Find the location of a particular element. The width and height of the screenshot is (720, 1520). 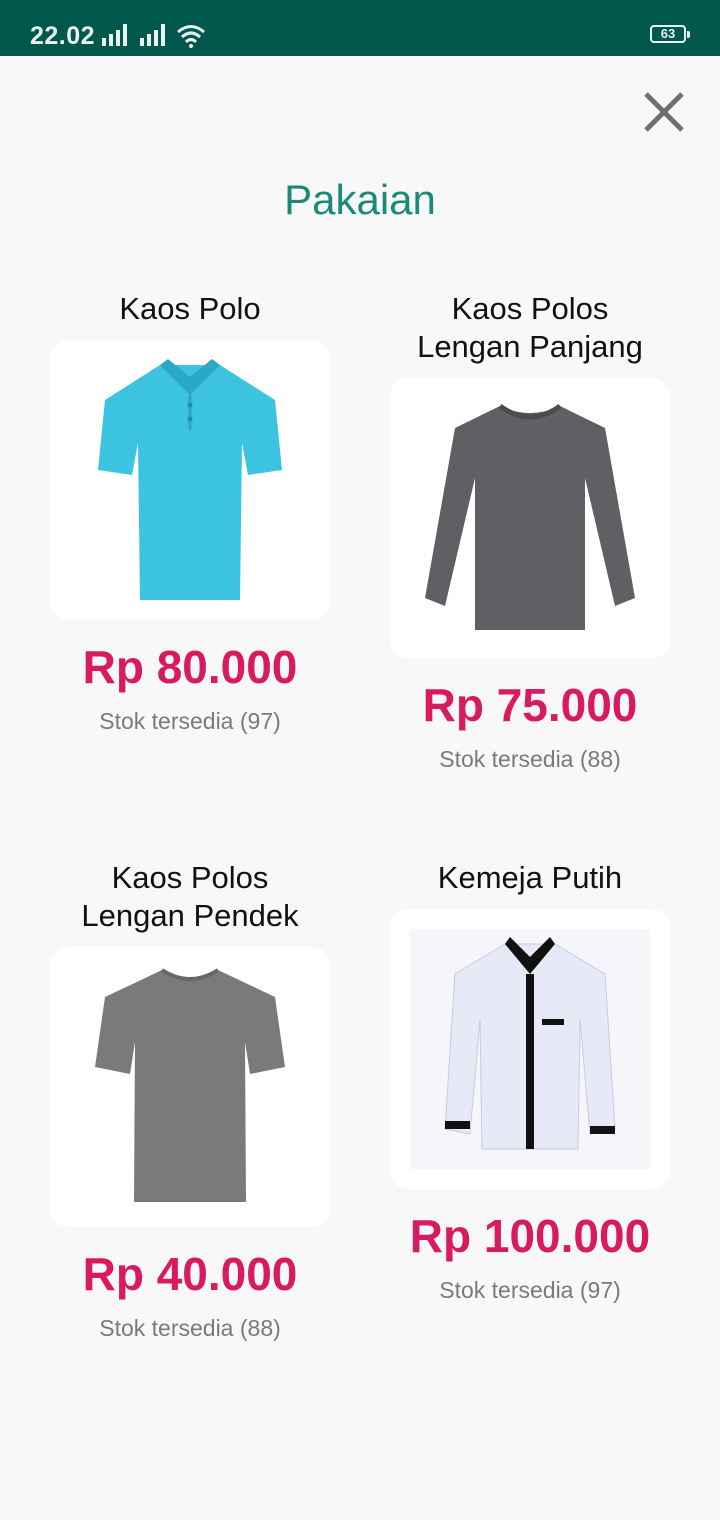

product-price: Rp 40.000 is located at coordinates (190, 1274).